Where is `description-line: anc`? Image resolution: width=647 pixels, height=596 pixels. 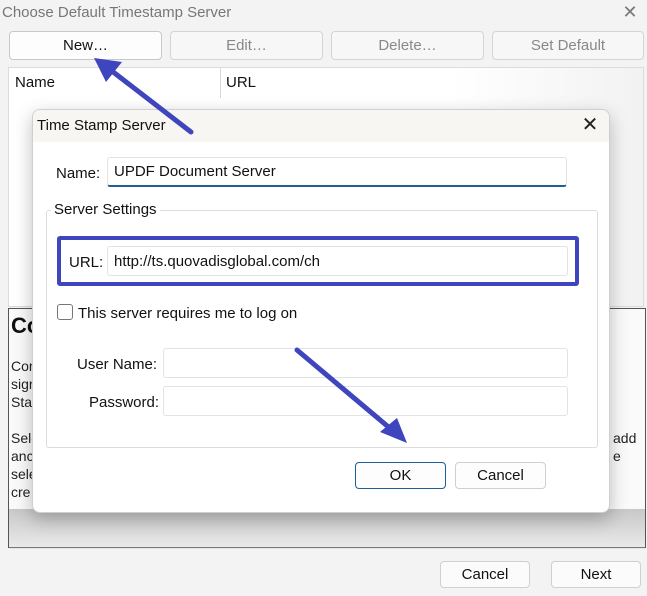
description-line: anc is located at coordinates (22, 456).